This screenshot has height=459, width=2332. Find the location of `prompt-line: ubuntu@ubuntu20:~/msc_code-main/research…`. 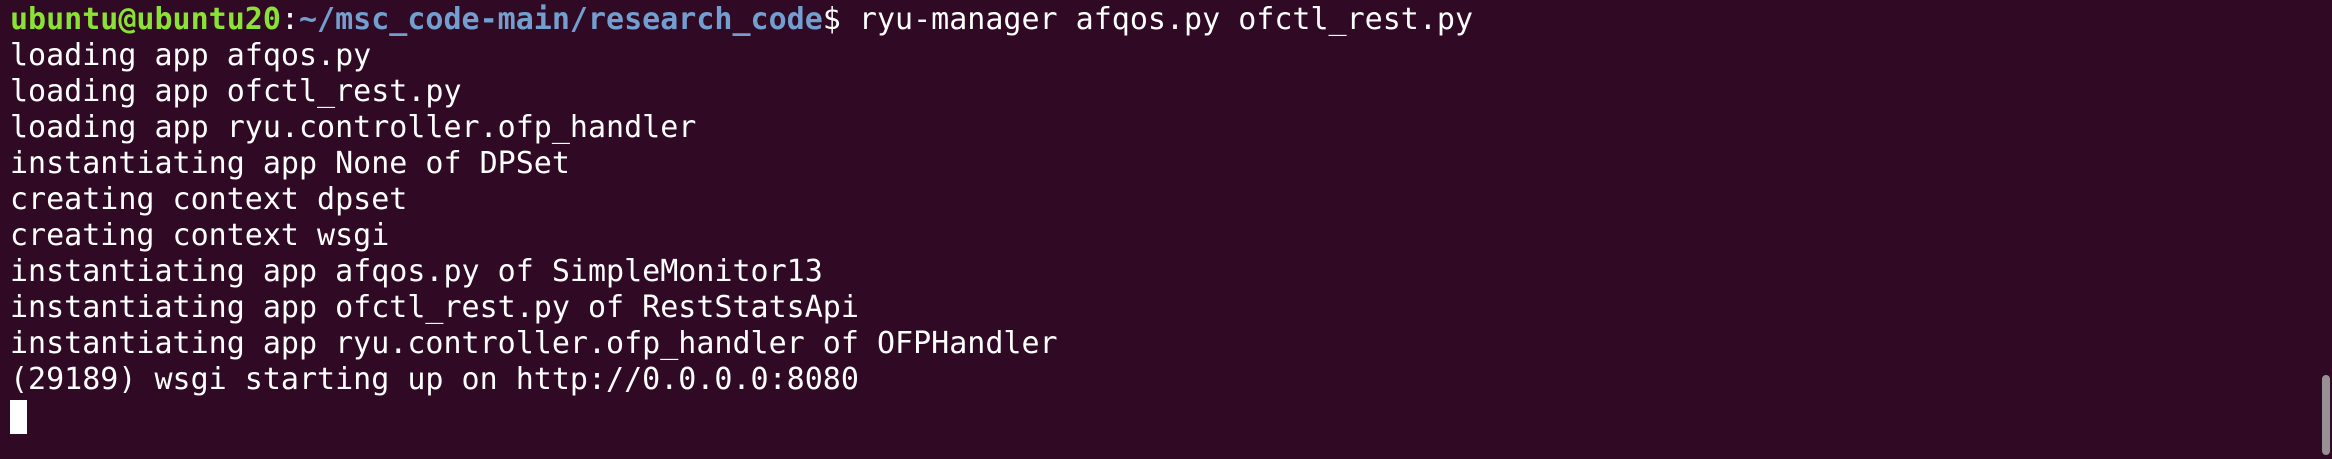

prompt-line: ubuntu@ubuntu20:~/msc_code-main/research… is located at coordinates (1171, 20).